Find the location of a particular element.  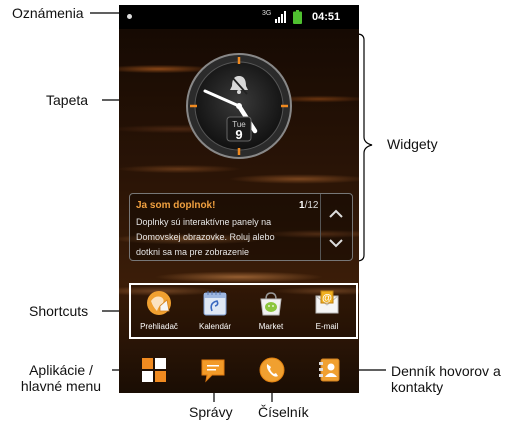

status-time: 04:51 is located at coordinates (326, 17).